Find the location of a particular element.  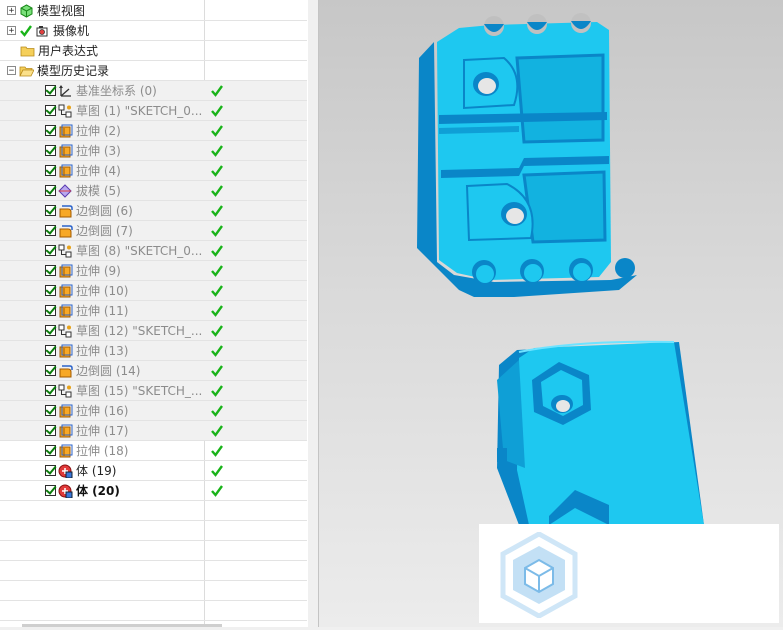

feature-label: 边倒圆 (7) is located at coordinates (104, 231).